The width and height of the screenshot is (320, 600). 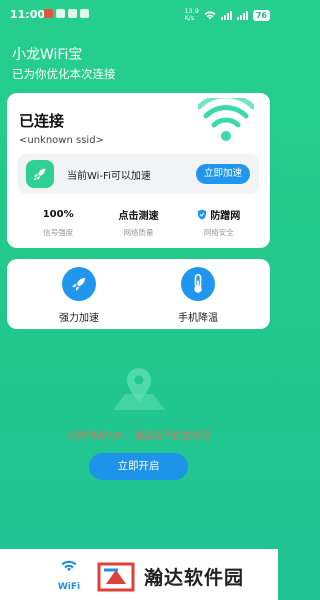 I want to click on stat-value: 100%, so click(x=58, y=214).